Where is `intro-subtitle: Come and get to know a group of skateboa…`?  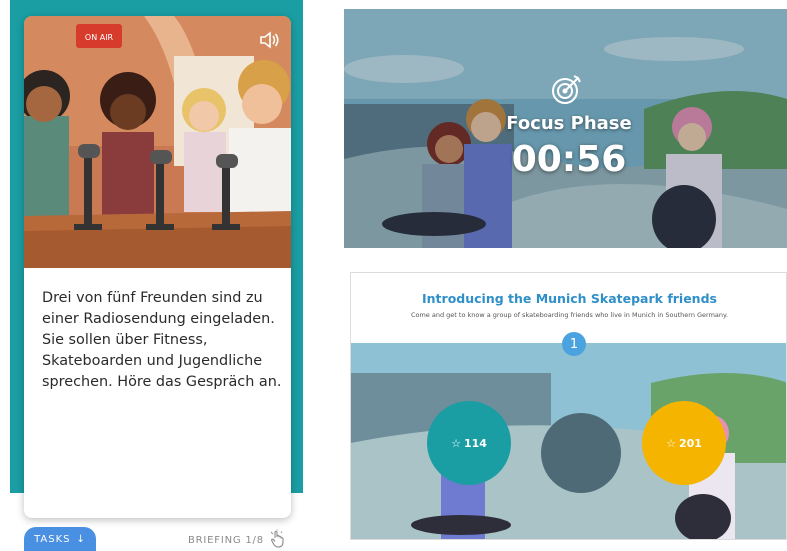 intro-subtitle: Come and get to know a group of skateboa… is located at coordinates (569, 315).